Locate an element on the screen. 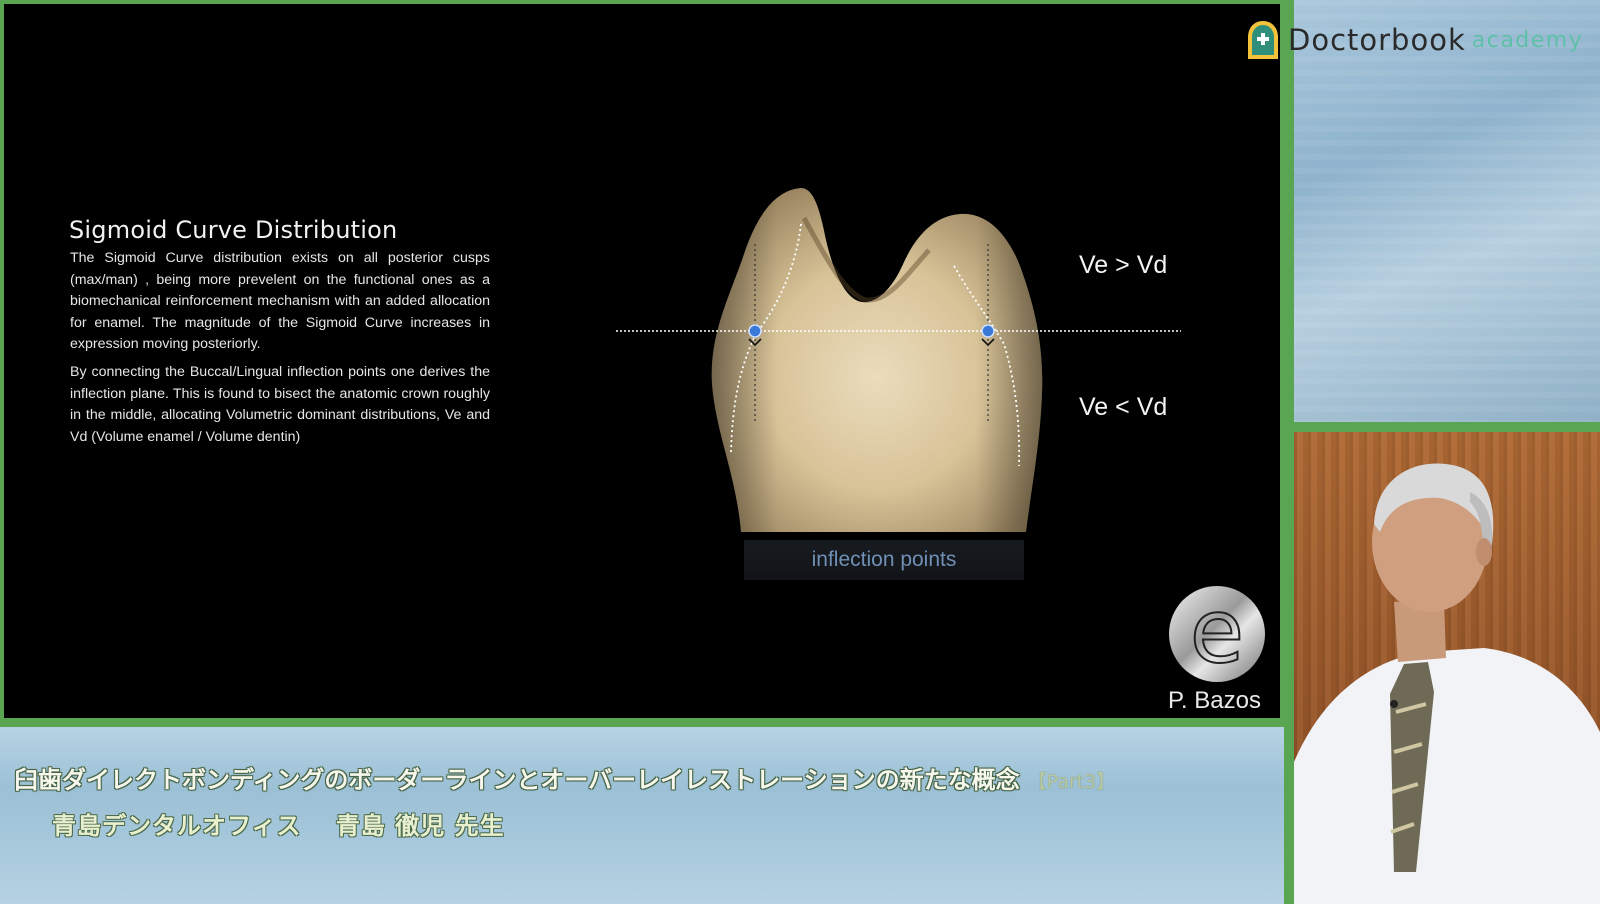  ve-less-label: Ve < Vd is located at coordinates (1123, 407).